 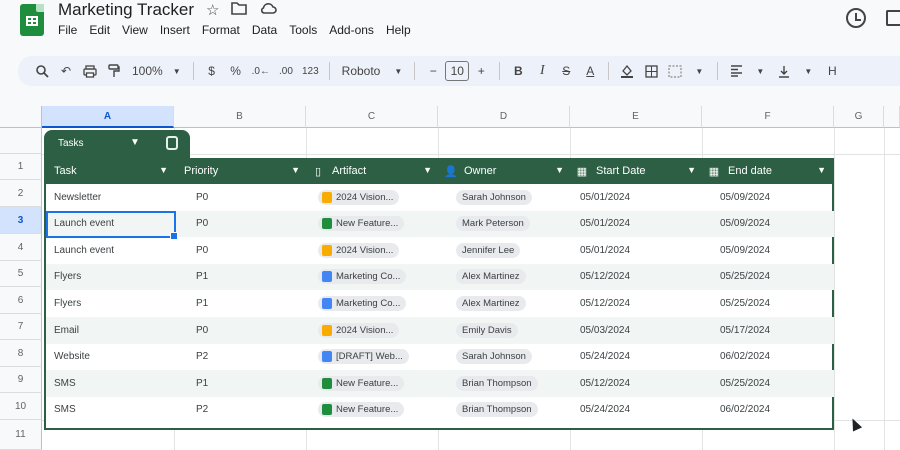 What do you see at coordinates (487, 330) in the screenshot?
I see `owner-person-chip: Emily Davis` at bounding box center [487, 330].